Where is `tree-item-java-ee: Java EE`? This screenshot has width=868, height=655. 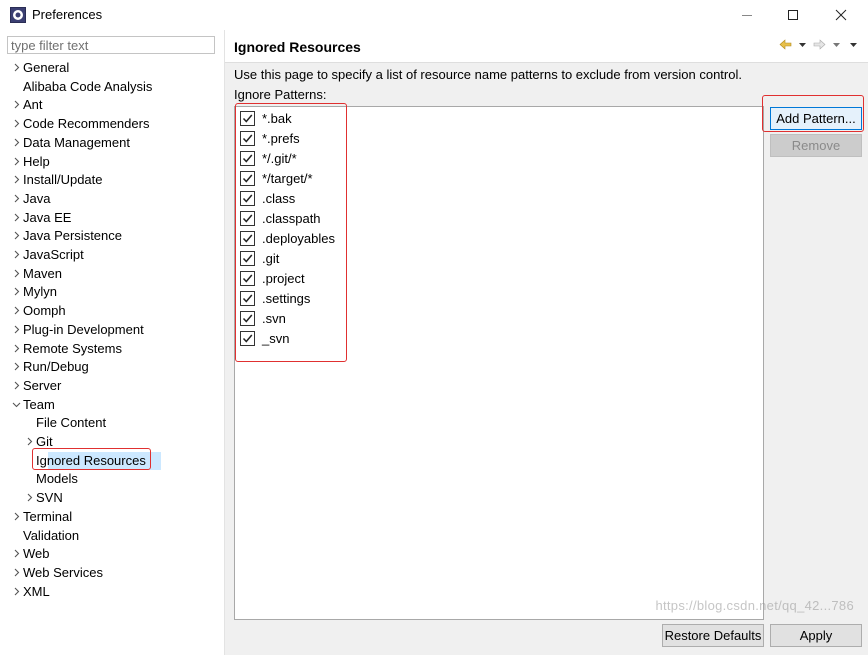 tree-item-java-ee: Java EE is located at coordinates (47, 217).